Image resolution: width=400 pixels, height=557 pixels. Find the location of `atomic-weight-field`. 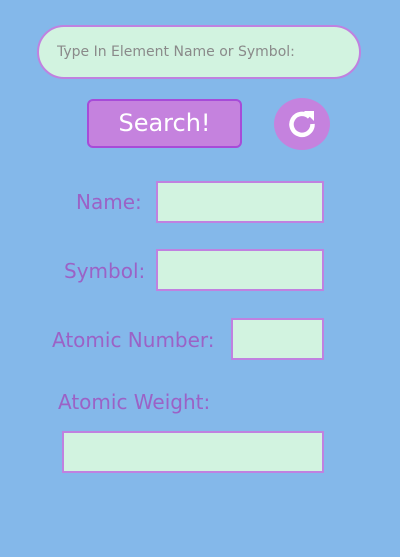

atomic-weight-field is located at coordinates (193, 452).